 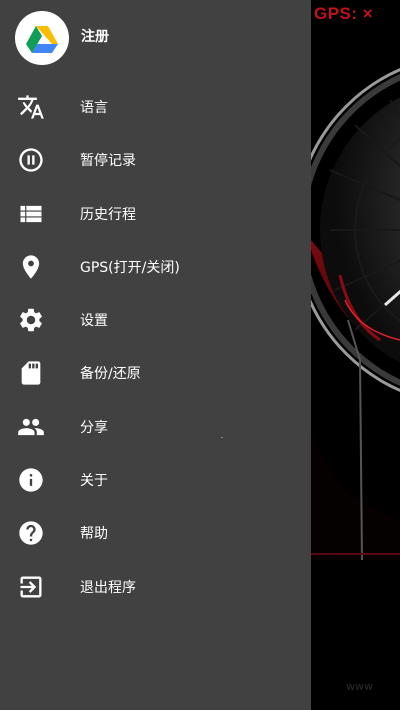 I want to click on menu-item-gps-toggle: GPS(打开/关闭), so click(x=155, y=266).